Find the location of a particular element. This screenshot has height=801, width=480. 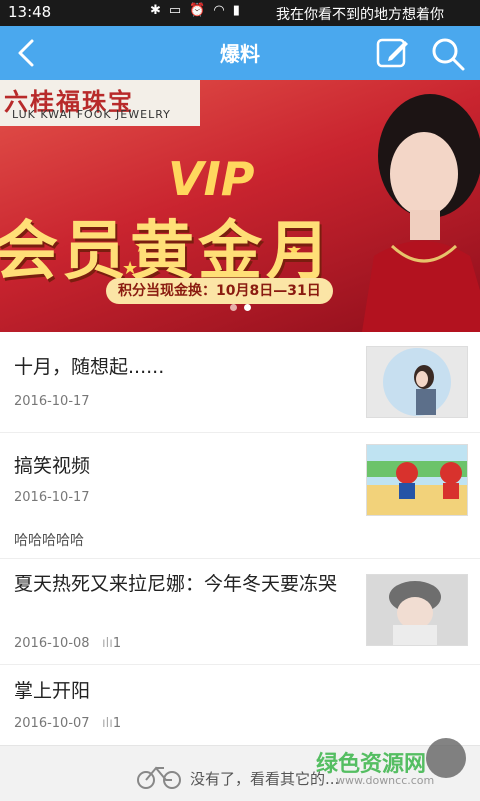

article-date: 2016-10-08 is located at coordinates (52, 643).